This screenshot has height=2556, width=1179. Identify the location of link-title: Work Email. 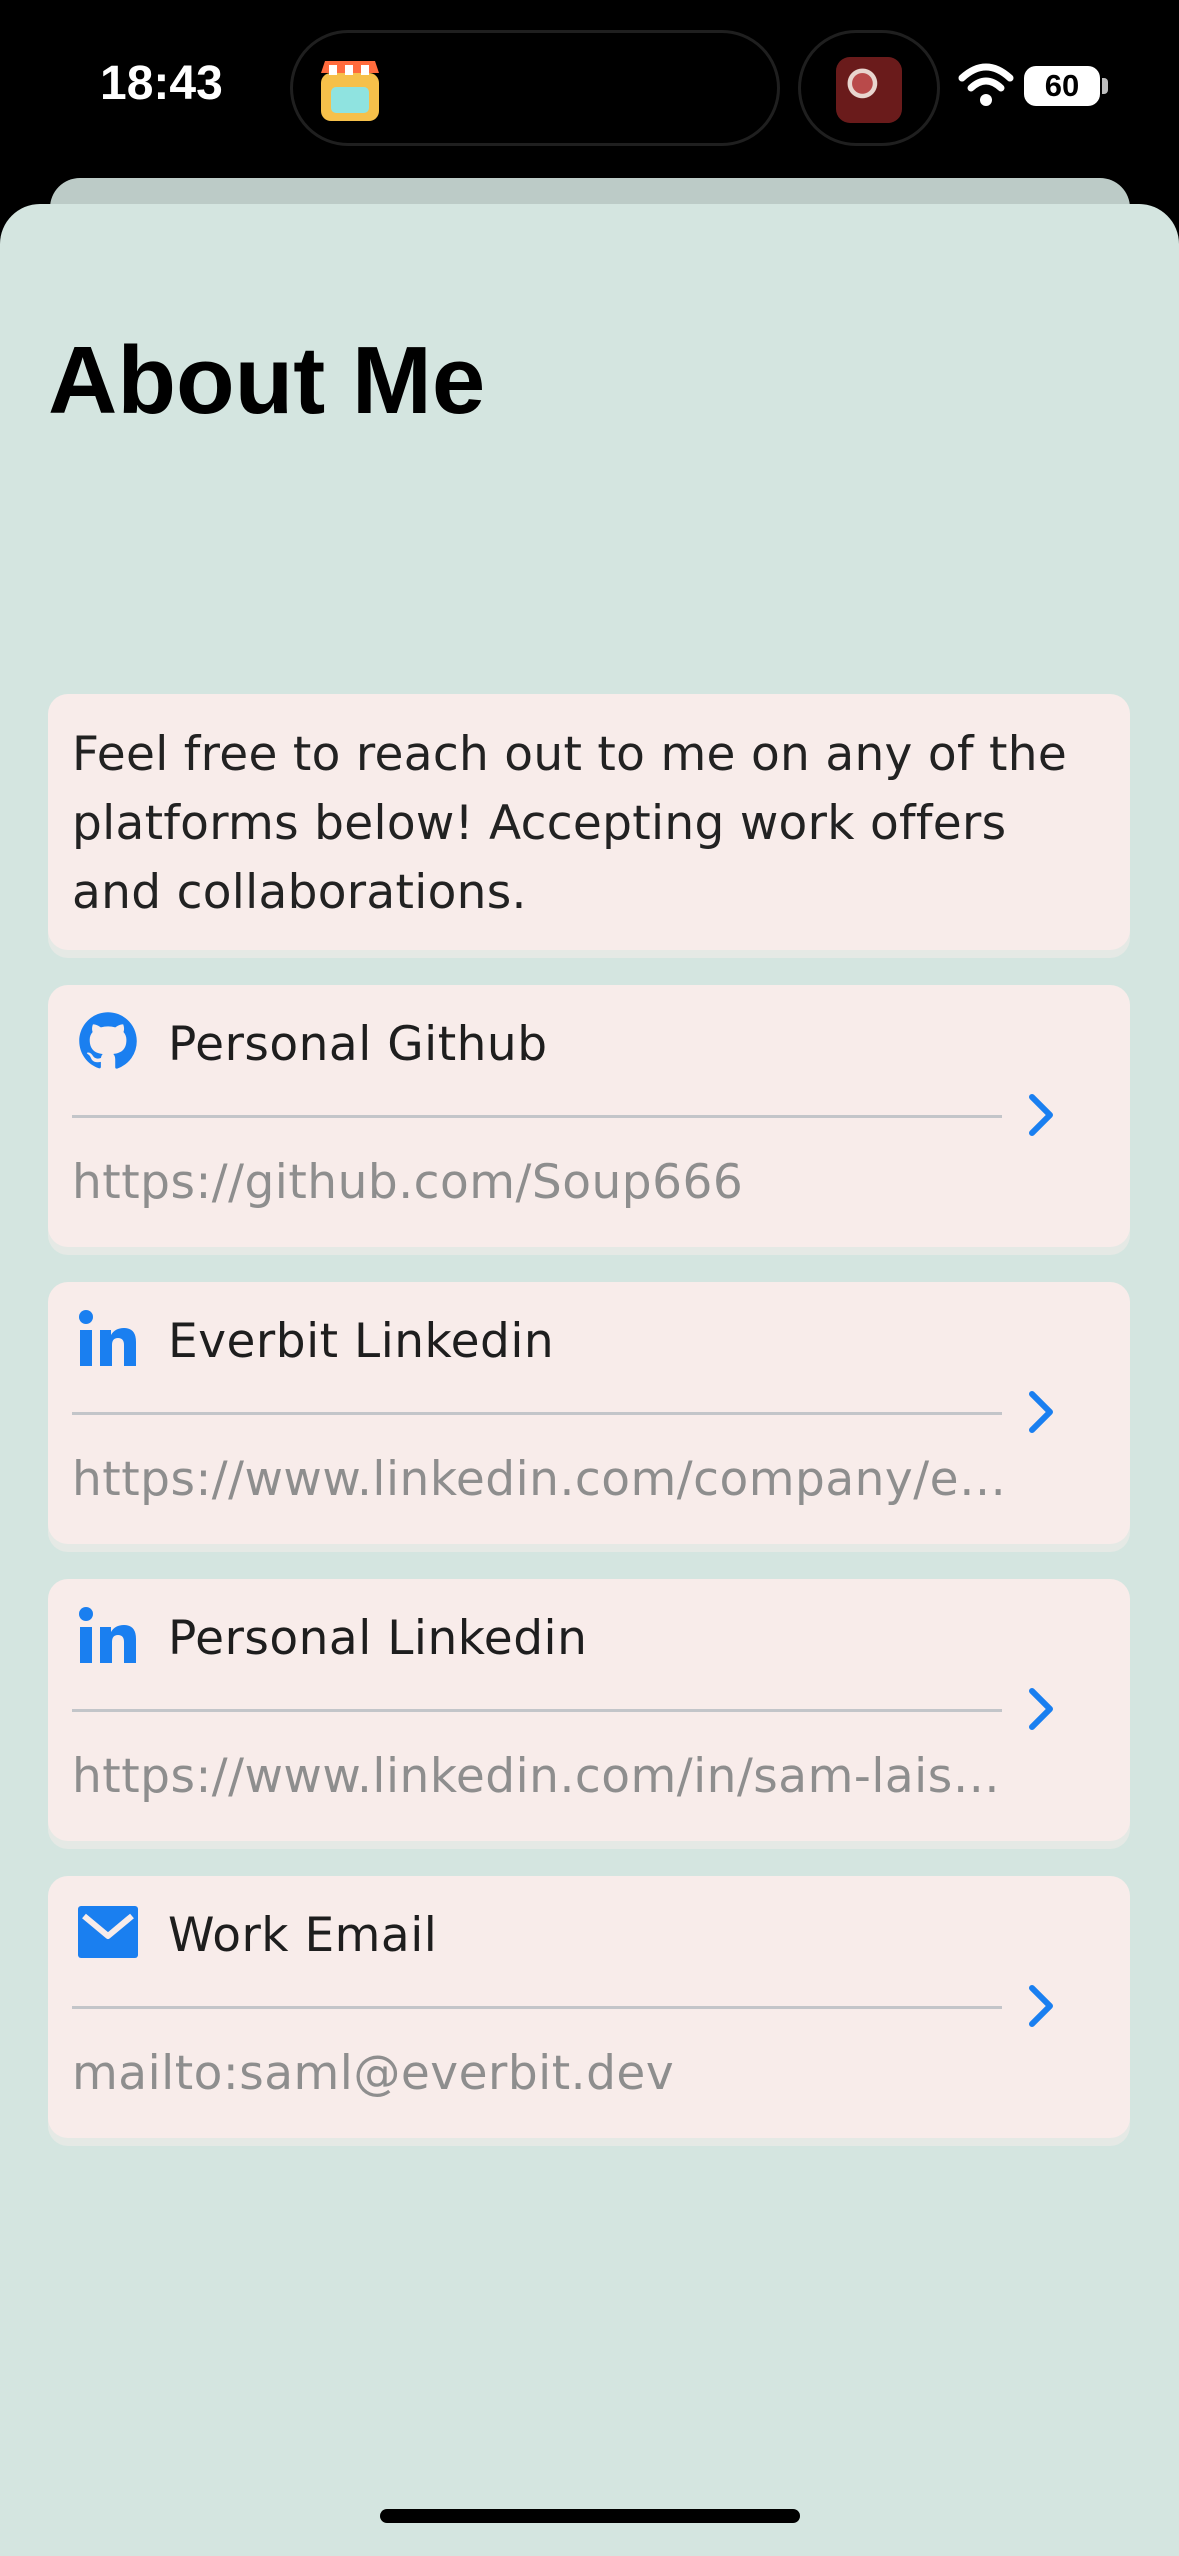
(303, 1935).